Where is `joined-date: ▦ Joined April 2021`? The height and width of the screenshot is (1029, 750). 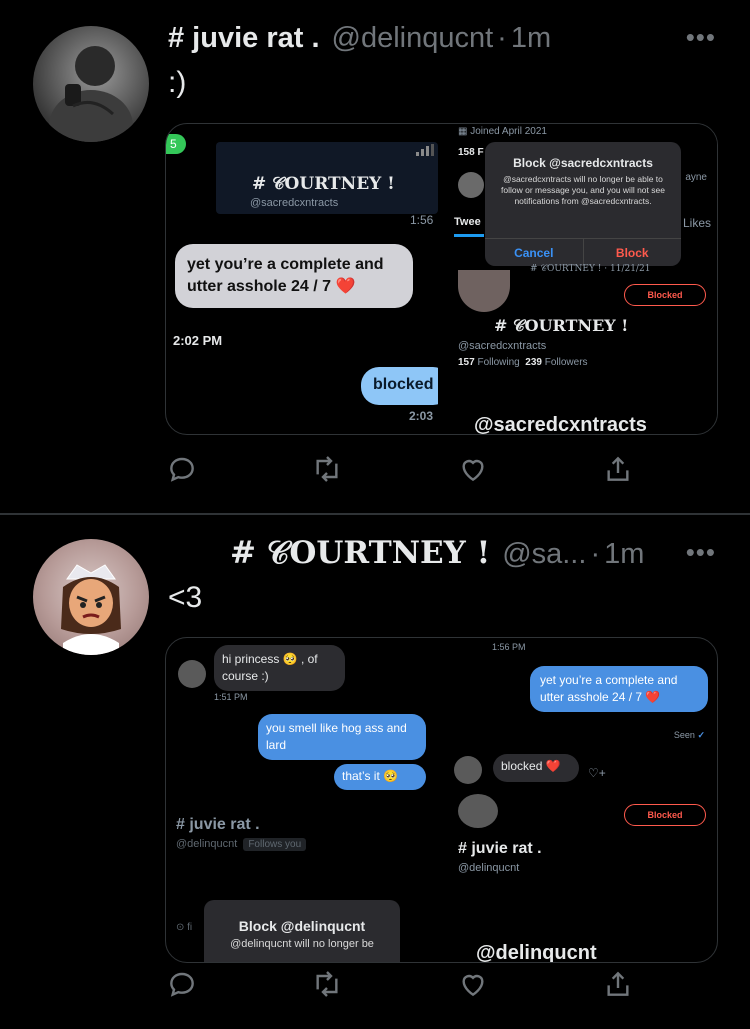 joined-date: ▦ Joined April 2021 is located at coordinates (502, 131).